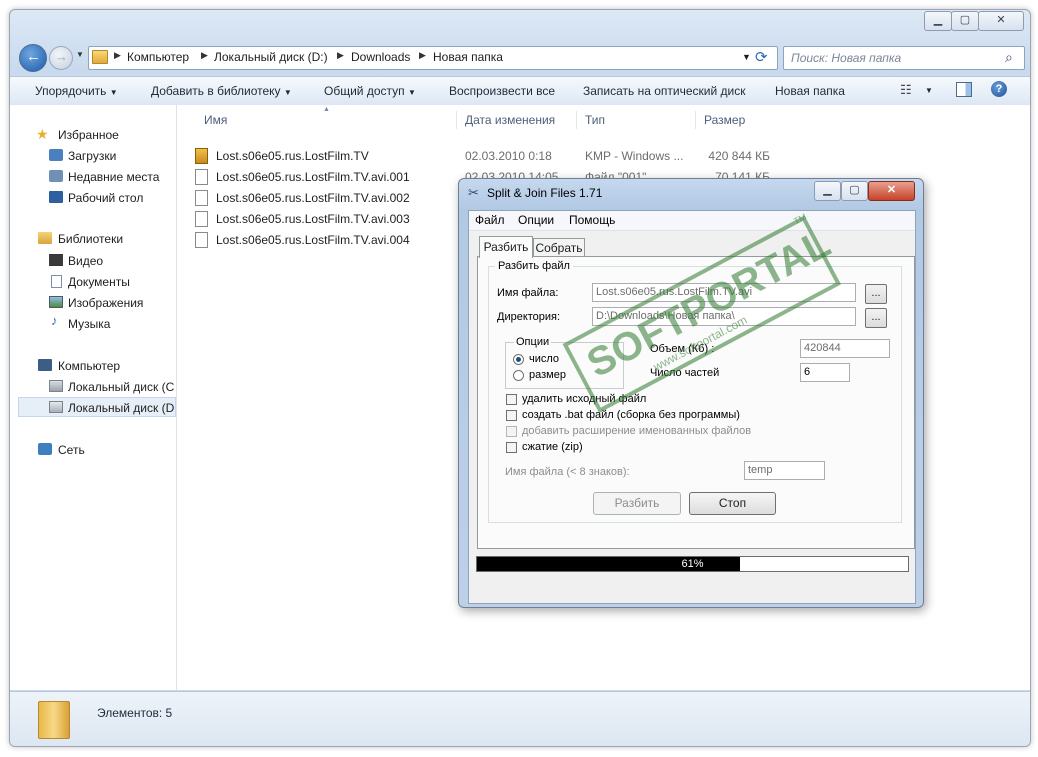  I want to click on burn-button: Записать на оптический диск, so click(664, 91).